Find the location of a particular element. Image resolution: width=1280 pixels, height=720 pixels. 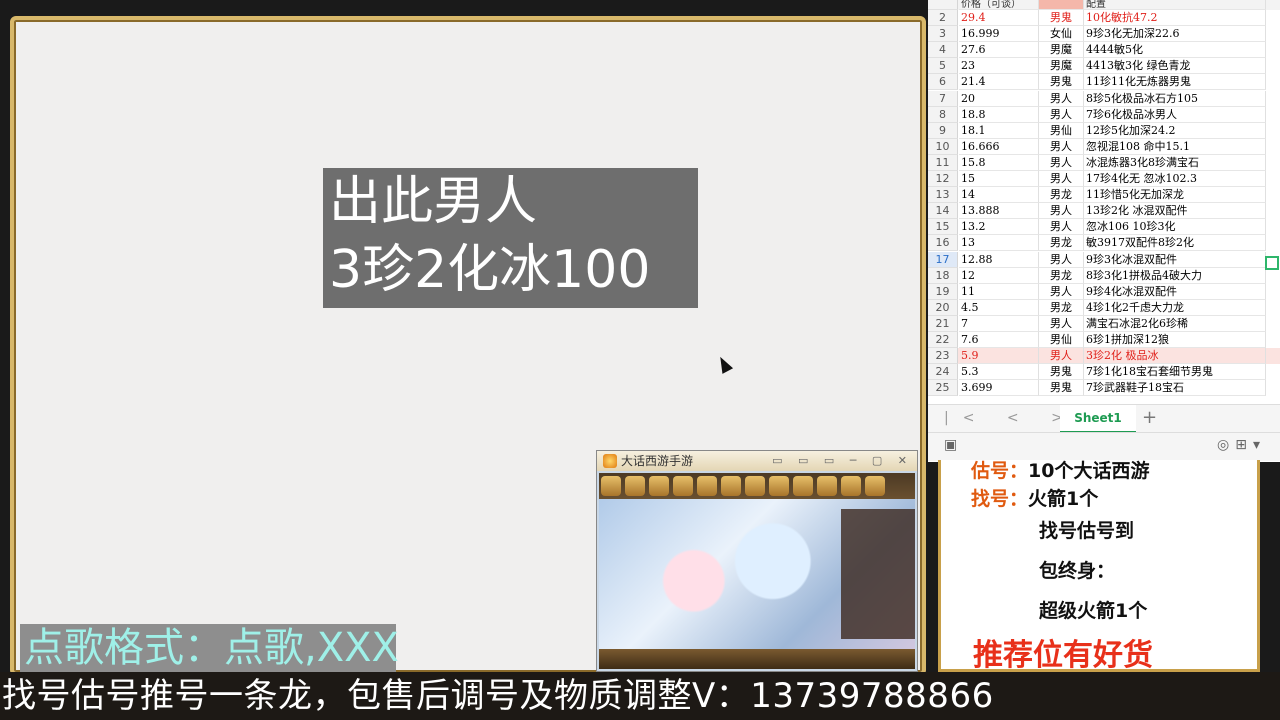

cell-config: 6珍1拼加深12狼 is located at coordinates (1175, 340).